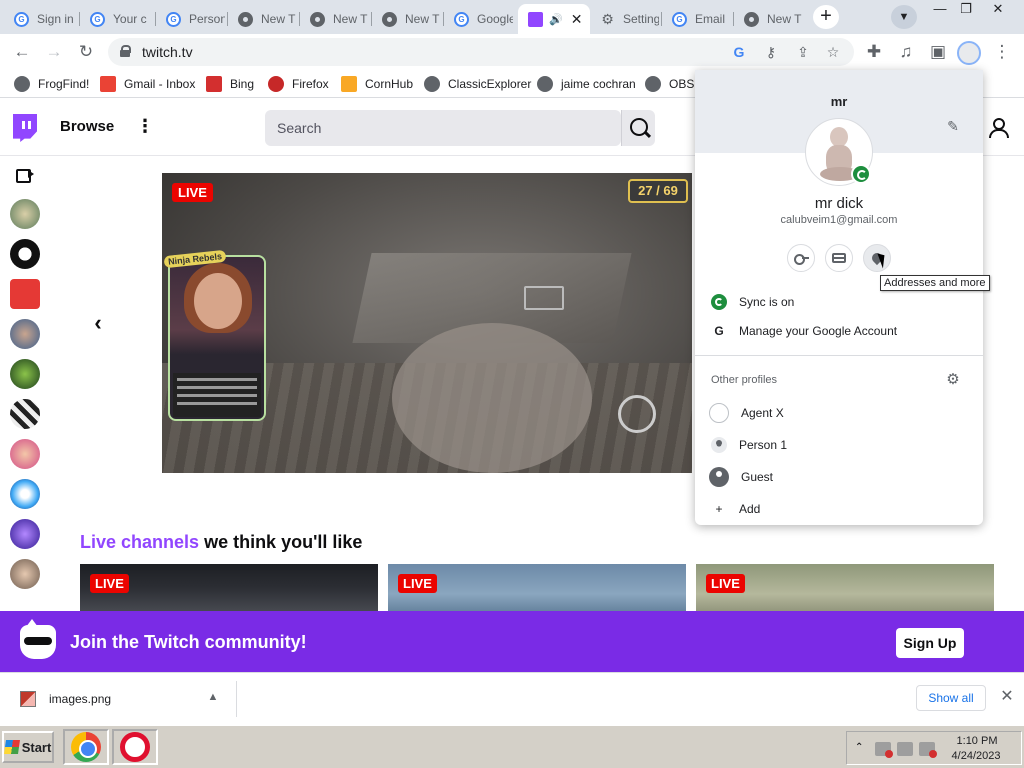  Describe the element at coordinates (884, 750) in the screenshot. I see `security-alert-icon` at that location.